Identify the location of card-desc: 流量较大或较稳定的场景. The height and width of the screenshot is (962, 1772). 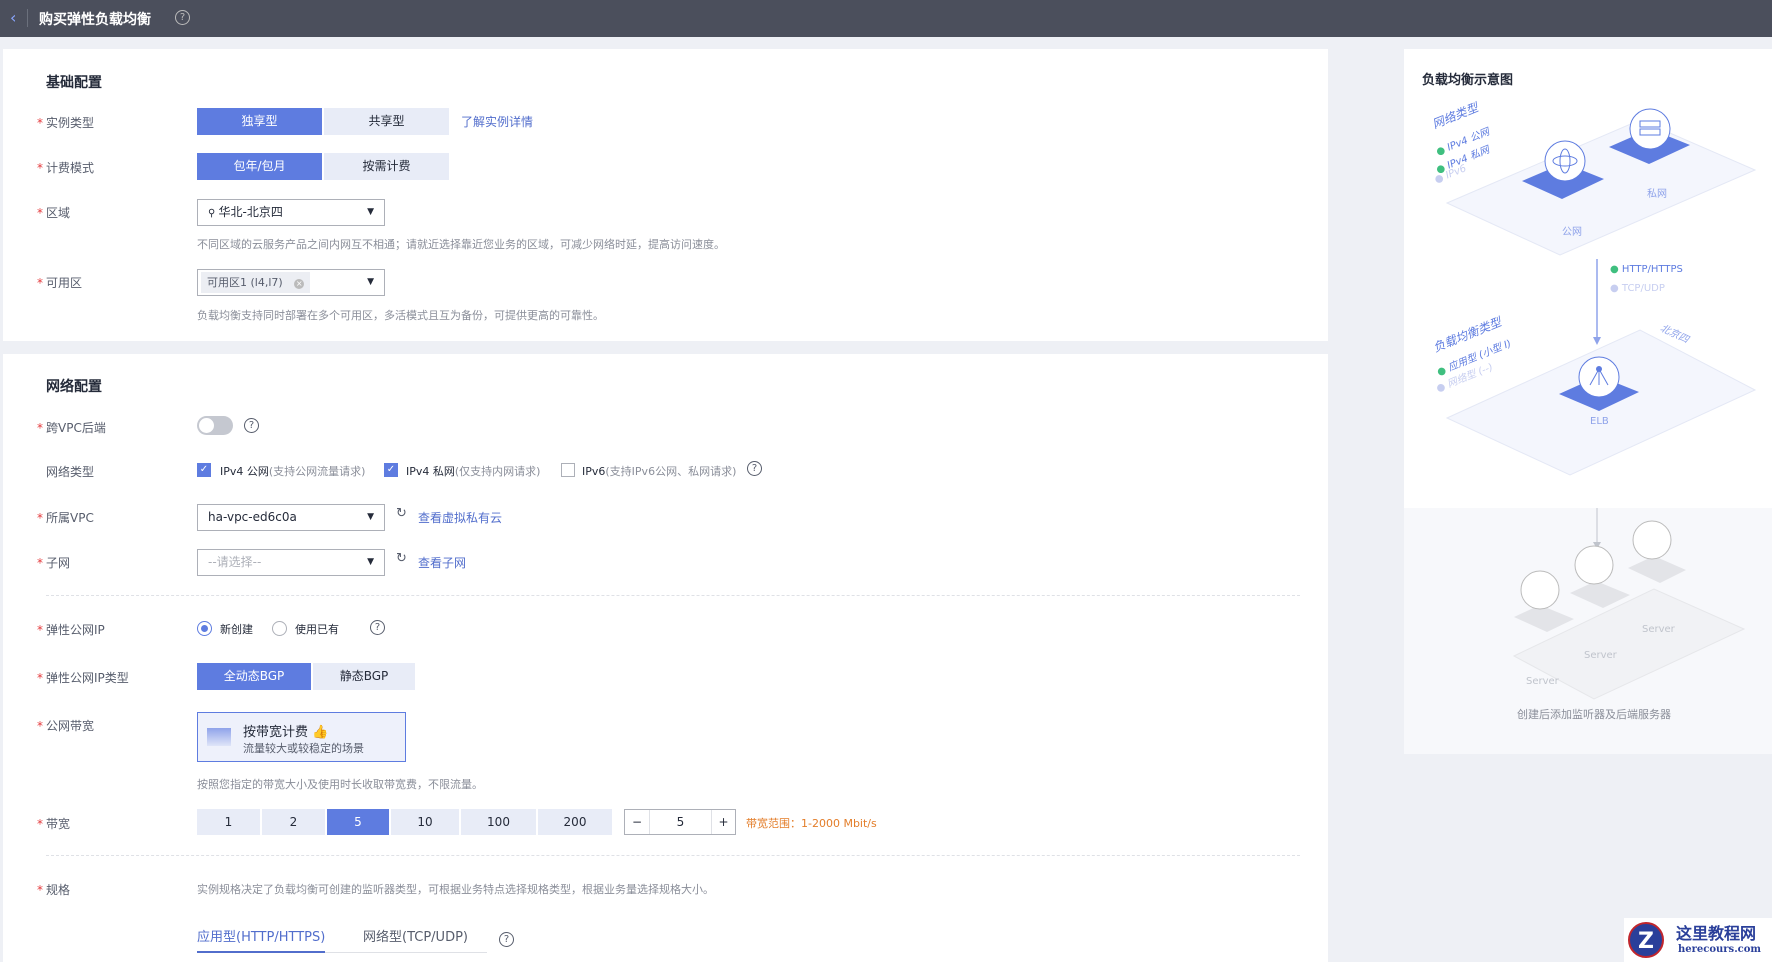
(303, 748).